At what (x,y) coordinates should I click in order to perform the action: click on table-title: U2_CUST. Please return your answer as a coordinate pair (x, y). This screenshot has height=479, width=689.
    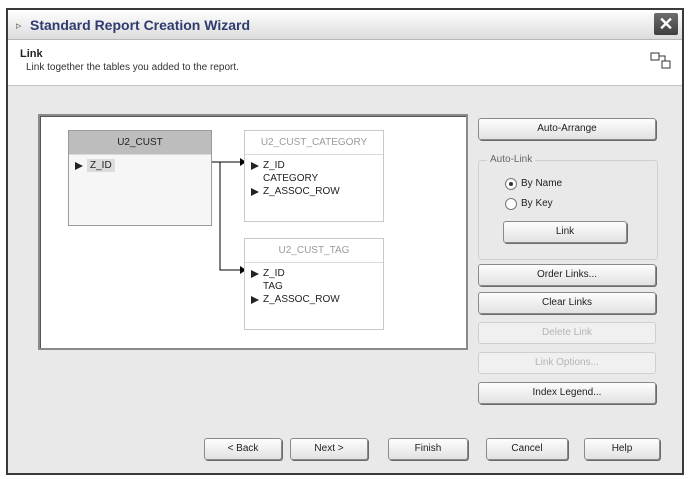
    Looking at the image, I should click on (140, 143).